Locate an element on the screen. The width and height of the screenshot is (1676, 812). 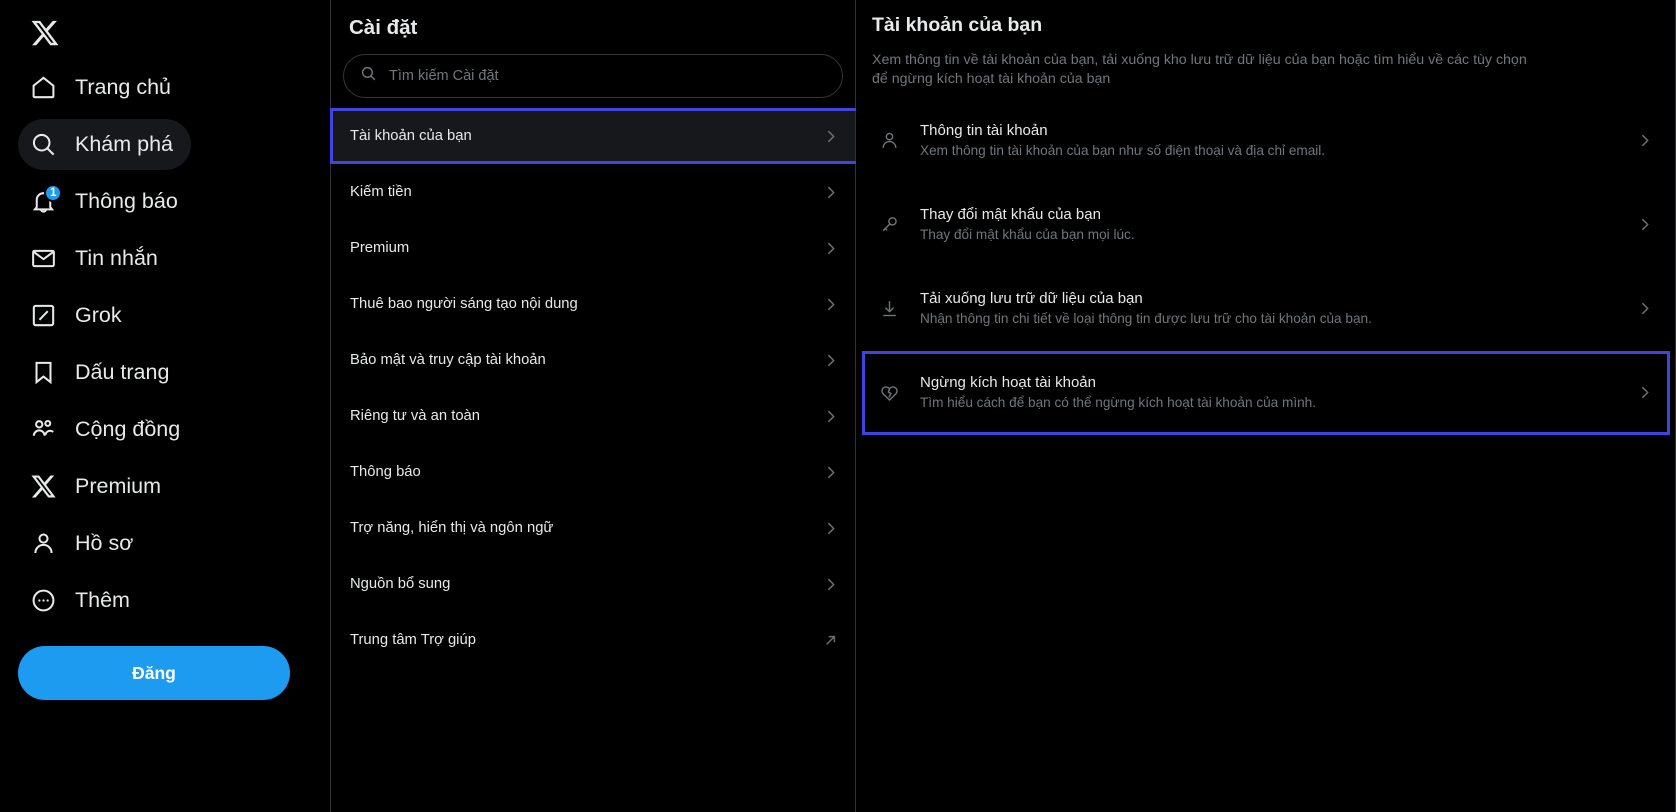
sidebar-item-2: Khám phá is located at coordinates (105, 144).